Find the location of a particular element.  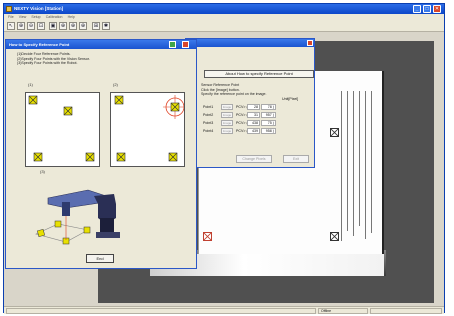

point-x-value: 31 is located at coordinates (253, 115).